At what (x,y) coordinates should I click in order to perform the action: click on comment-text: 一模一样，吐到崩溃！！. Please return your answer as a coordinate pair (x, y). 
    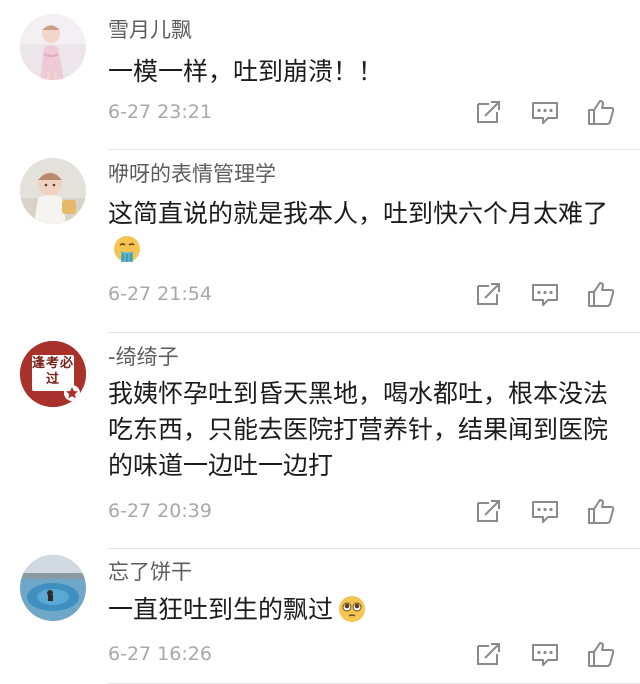
    Looking at the image, I should click on (363, 72).